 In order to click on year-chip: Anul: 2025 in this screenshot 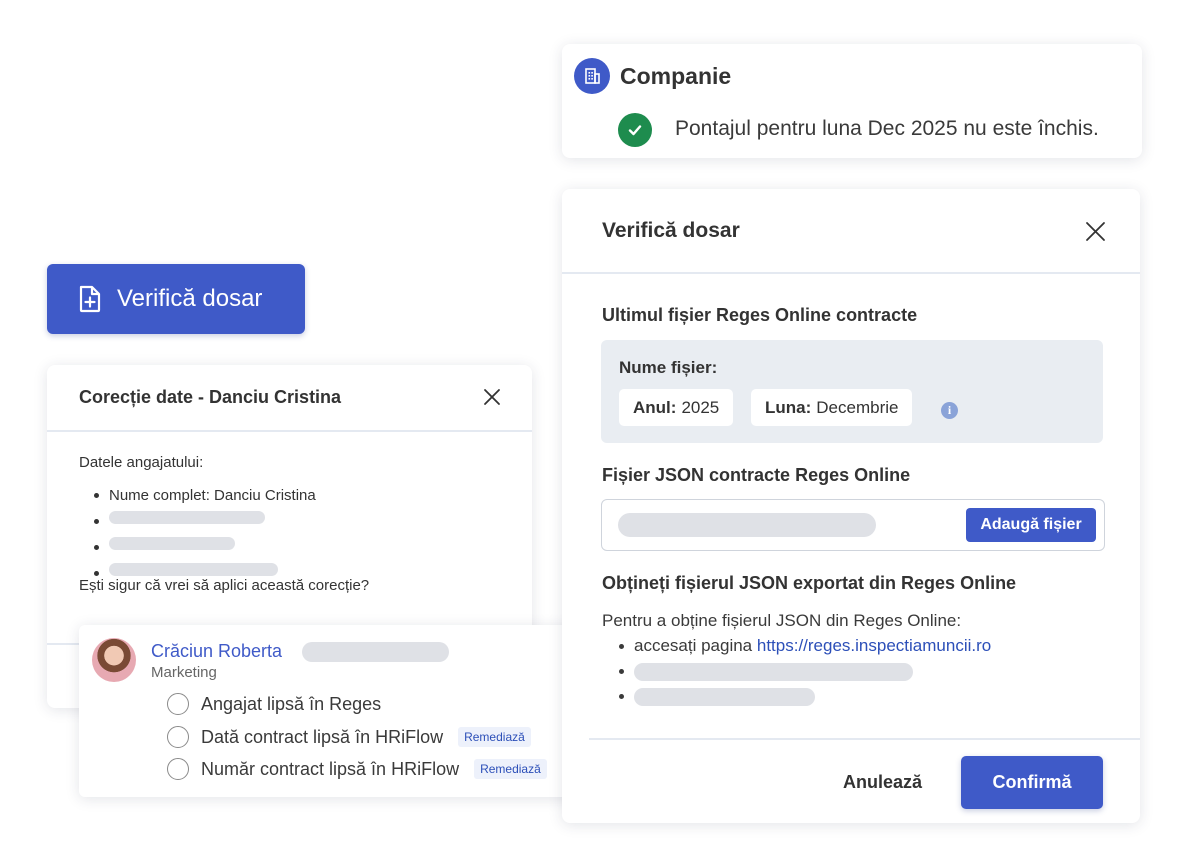, I will do `click(676, 407)`.